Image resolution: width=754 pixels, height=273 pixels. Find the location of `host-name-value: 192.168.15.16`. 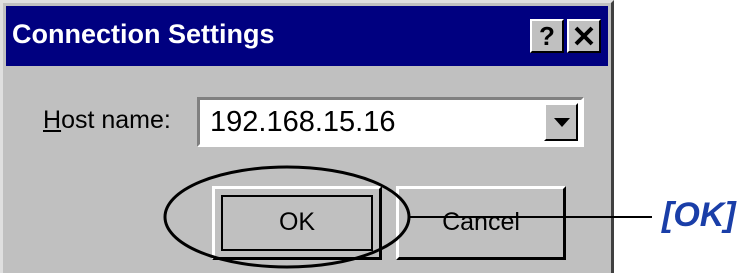

host-name-value: 192.168.15.16 is located at coordinates (302, 122).